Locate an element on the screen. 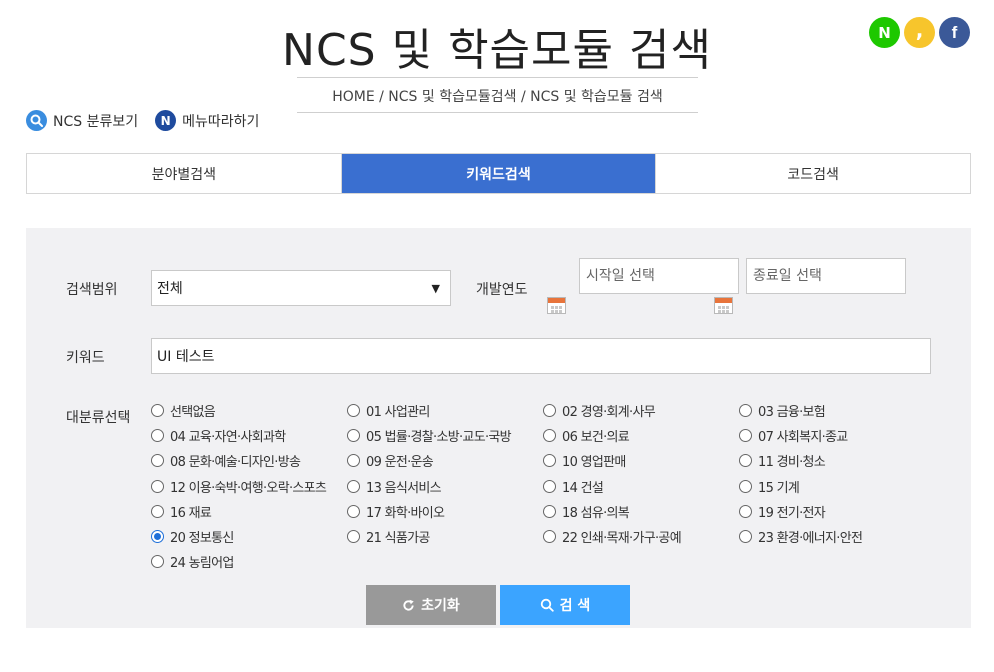 The height and width of the screenshot is (672, 994). tab-field-search: 분야별검색 is located at coordinates (184, 173).